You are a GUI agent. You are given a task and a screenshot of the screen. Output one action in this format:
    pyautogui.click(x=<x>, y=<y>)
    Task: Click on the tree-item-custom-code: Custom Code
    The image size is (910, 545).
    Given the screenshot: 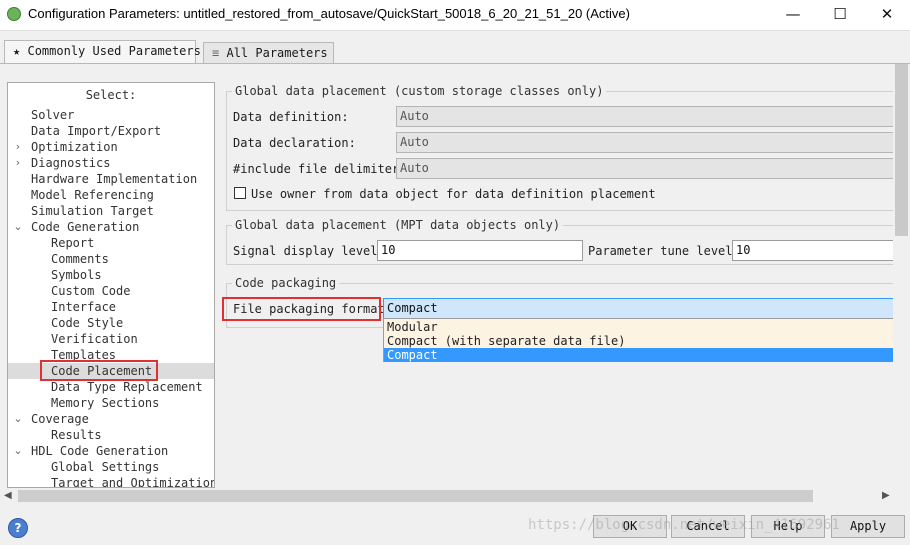 What is the action you would take?
    pyautogui.click(x=90, y=291)
    